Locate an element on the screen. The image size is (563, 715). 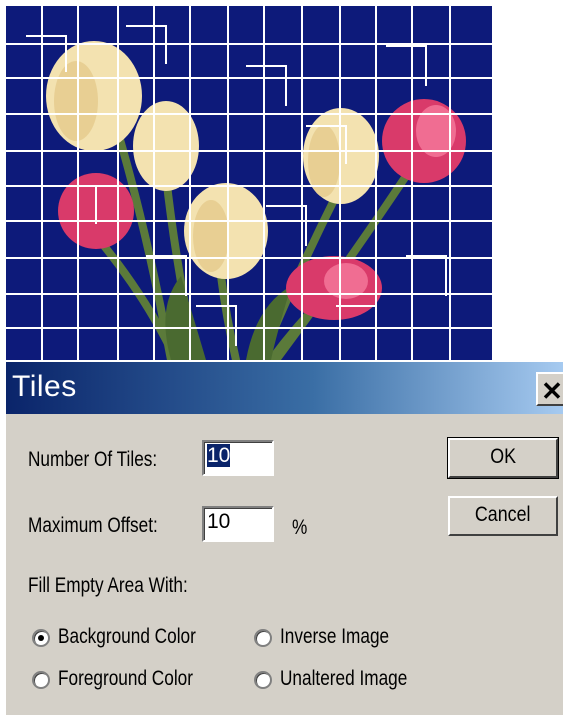
radio-unaltered-image is located at coordinates (263, 680).